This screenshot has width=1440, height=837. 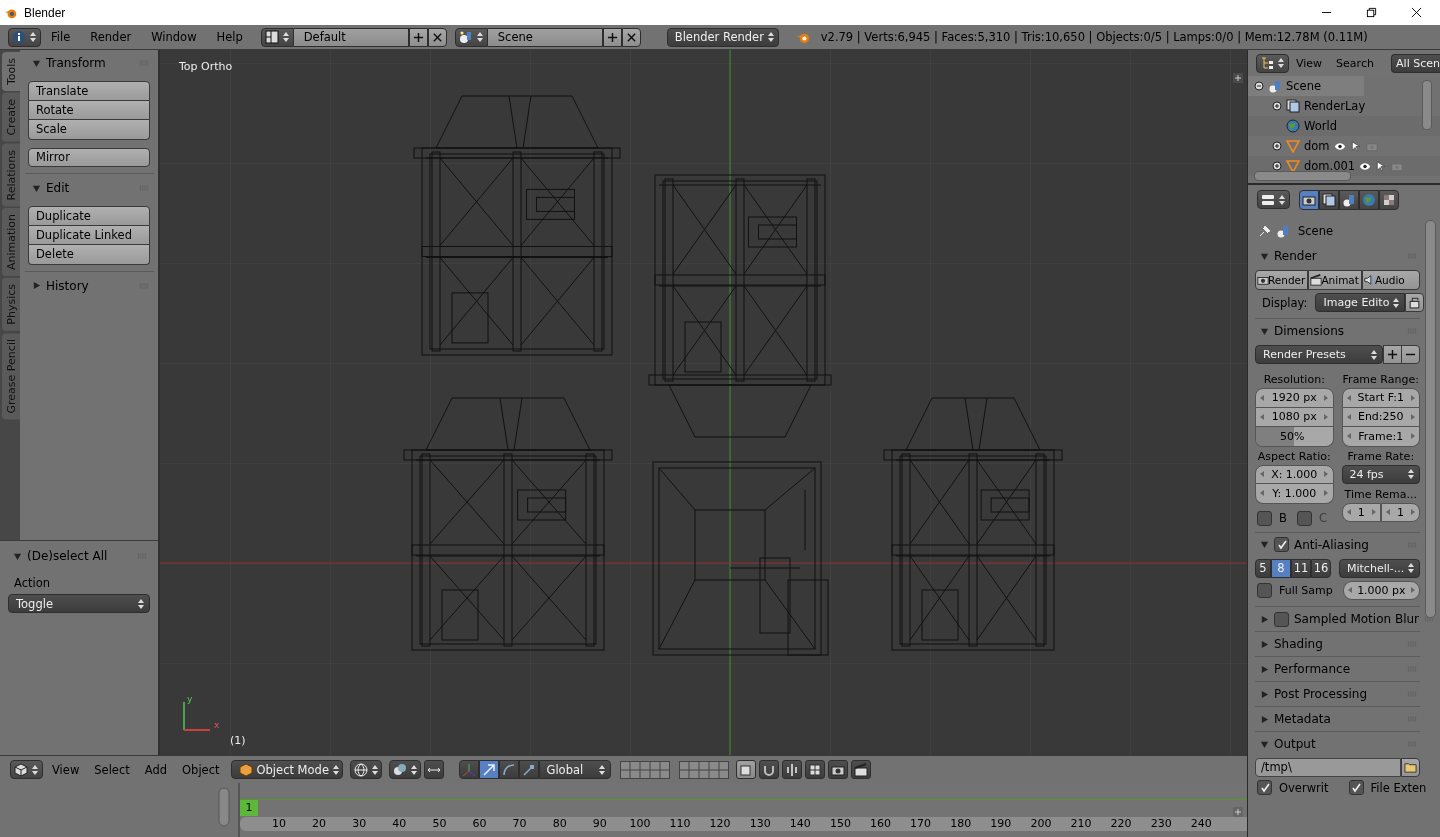 What do you see at coordinates (1329, 199) in the screenshot?
I see `image-stack-icon` at bounding box center [1329, 199].